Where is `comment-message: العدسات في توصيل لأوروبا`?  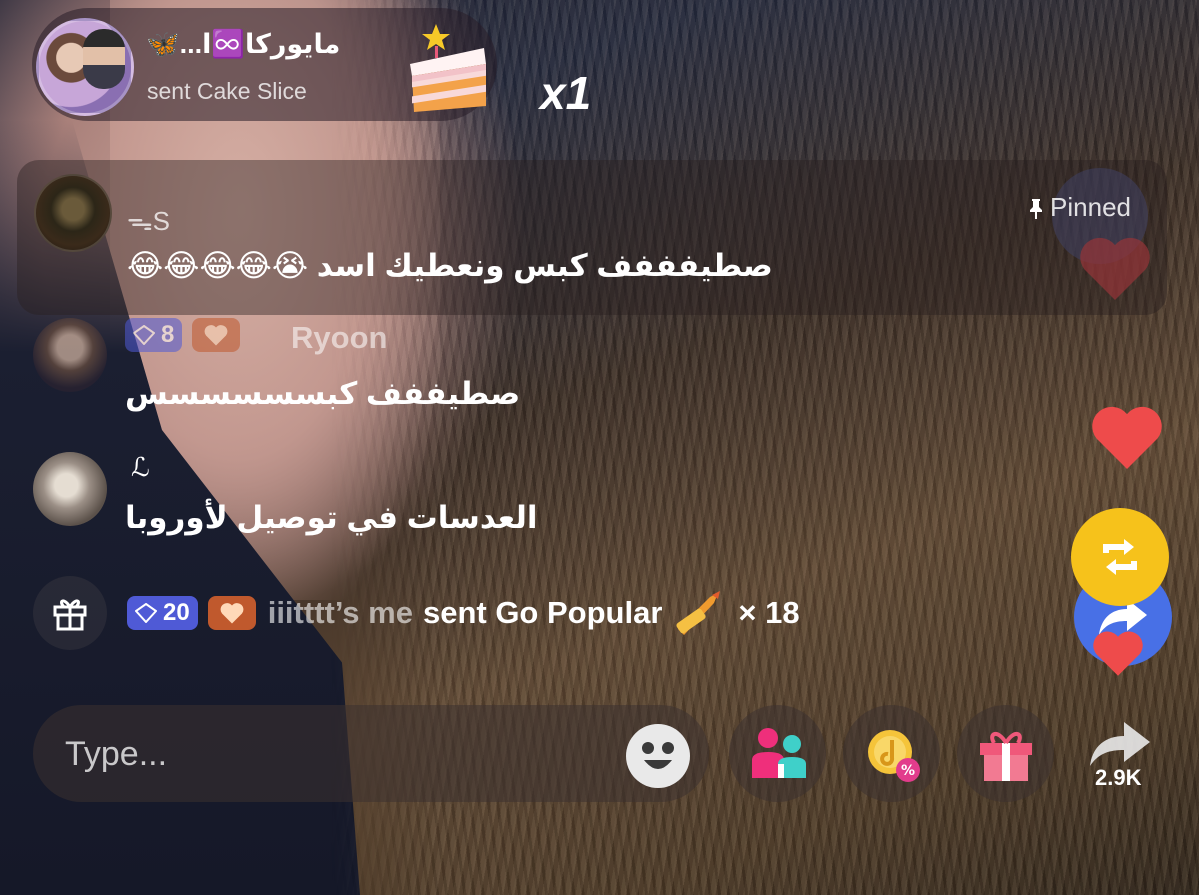 comment-message: العدسات في توصيل لأوروبا is located at coordinates (331, 517).